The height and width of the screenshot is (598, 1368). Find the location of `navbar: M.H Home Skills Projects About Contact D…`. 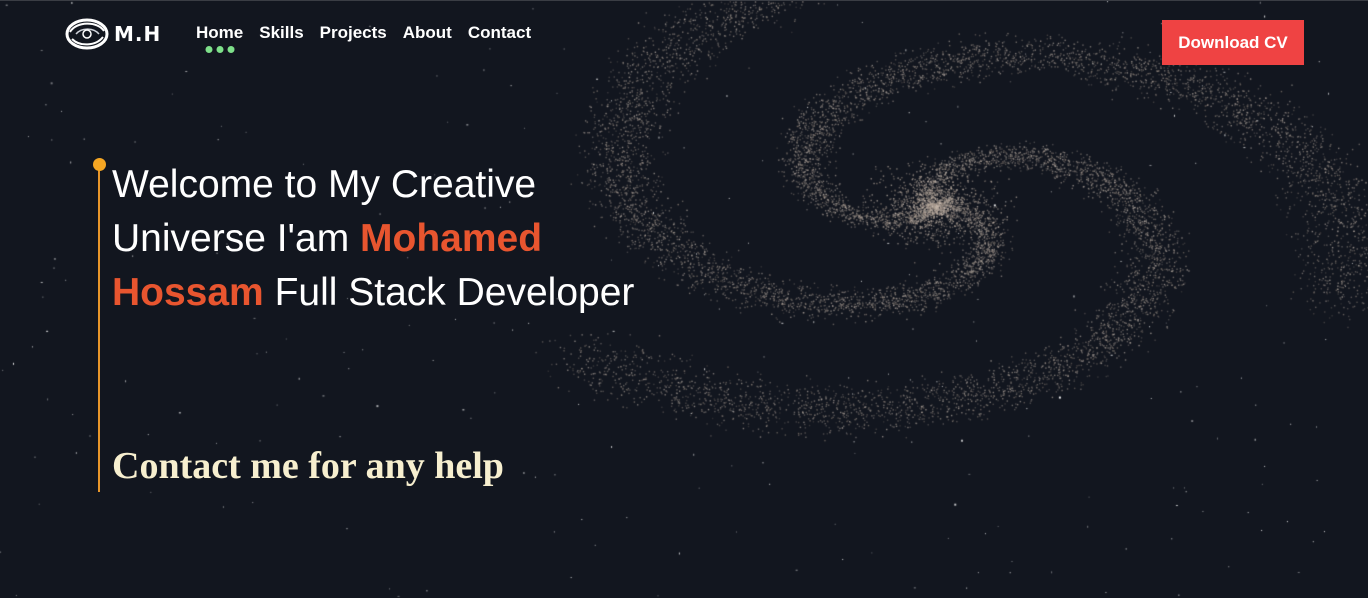

navbar: M.H Home Skills Projects About Contact D… is located at coordinates (684, 36).